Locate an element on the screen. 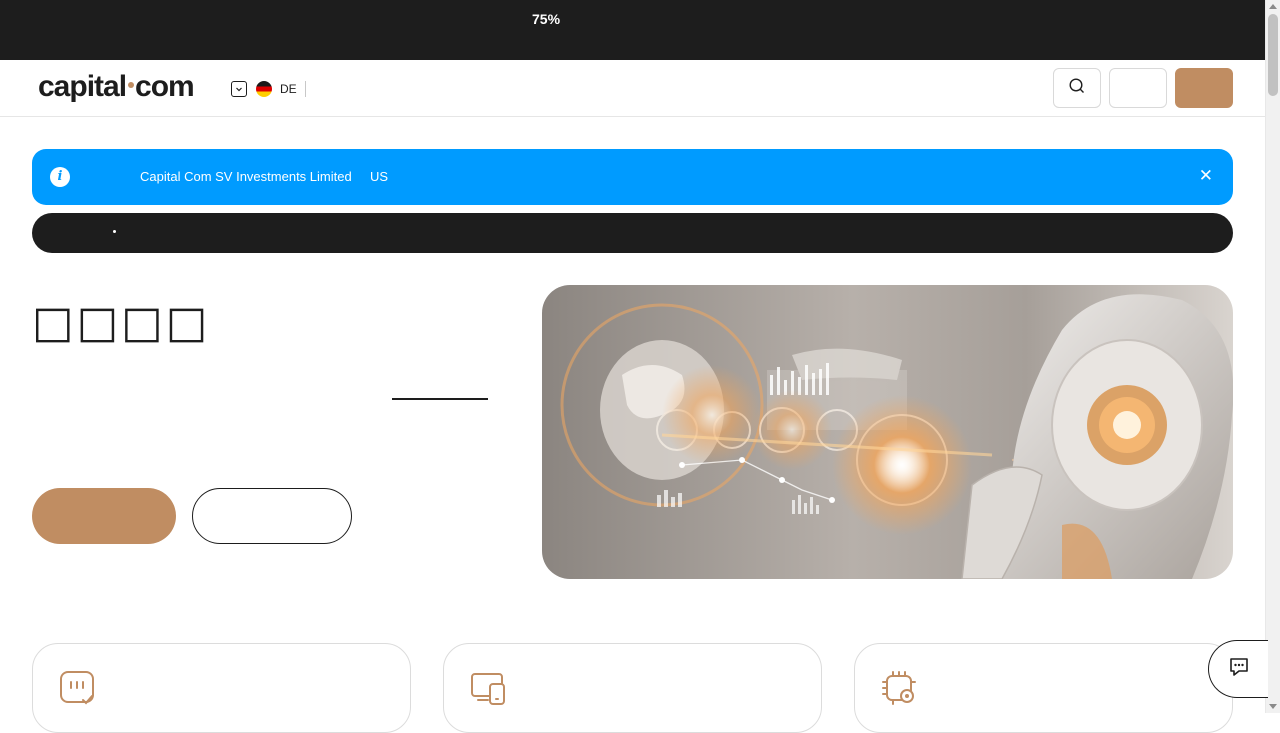 Image resolution: width=1280 pixels, height=733 pixels. search-icon is located at coordinates (1077, 88).